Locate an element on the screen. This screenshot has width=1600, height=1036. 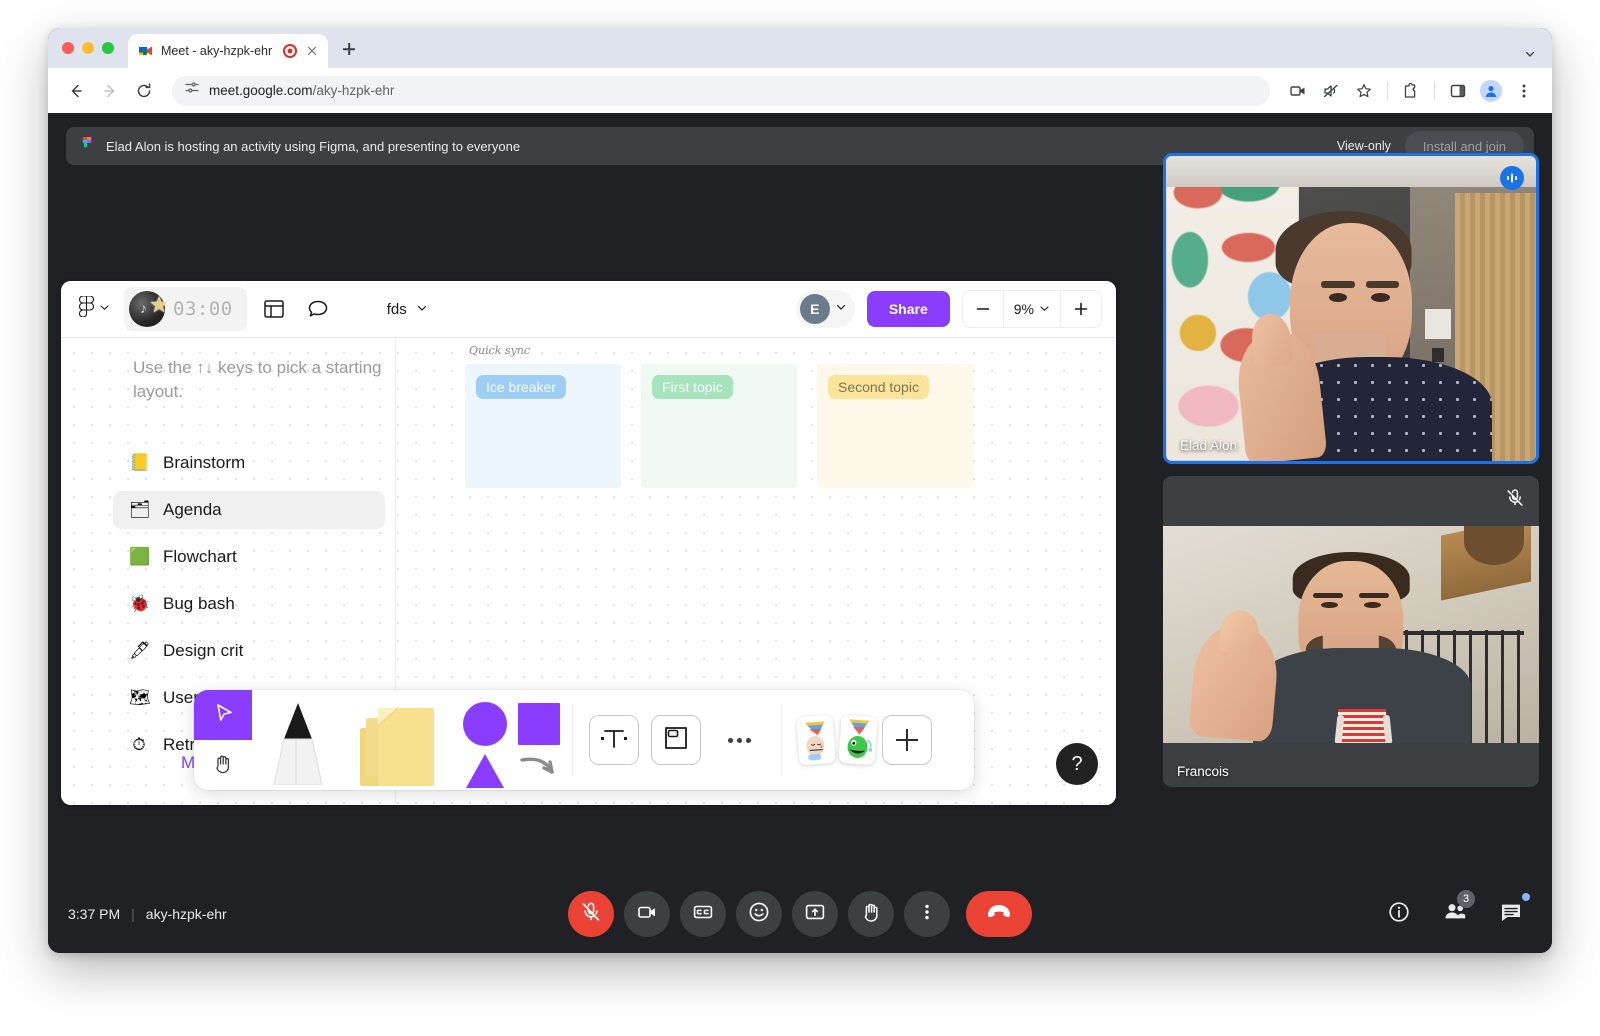
captions-button is located at coordinates (703, 914).